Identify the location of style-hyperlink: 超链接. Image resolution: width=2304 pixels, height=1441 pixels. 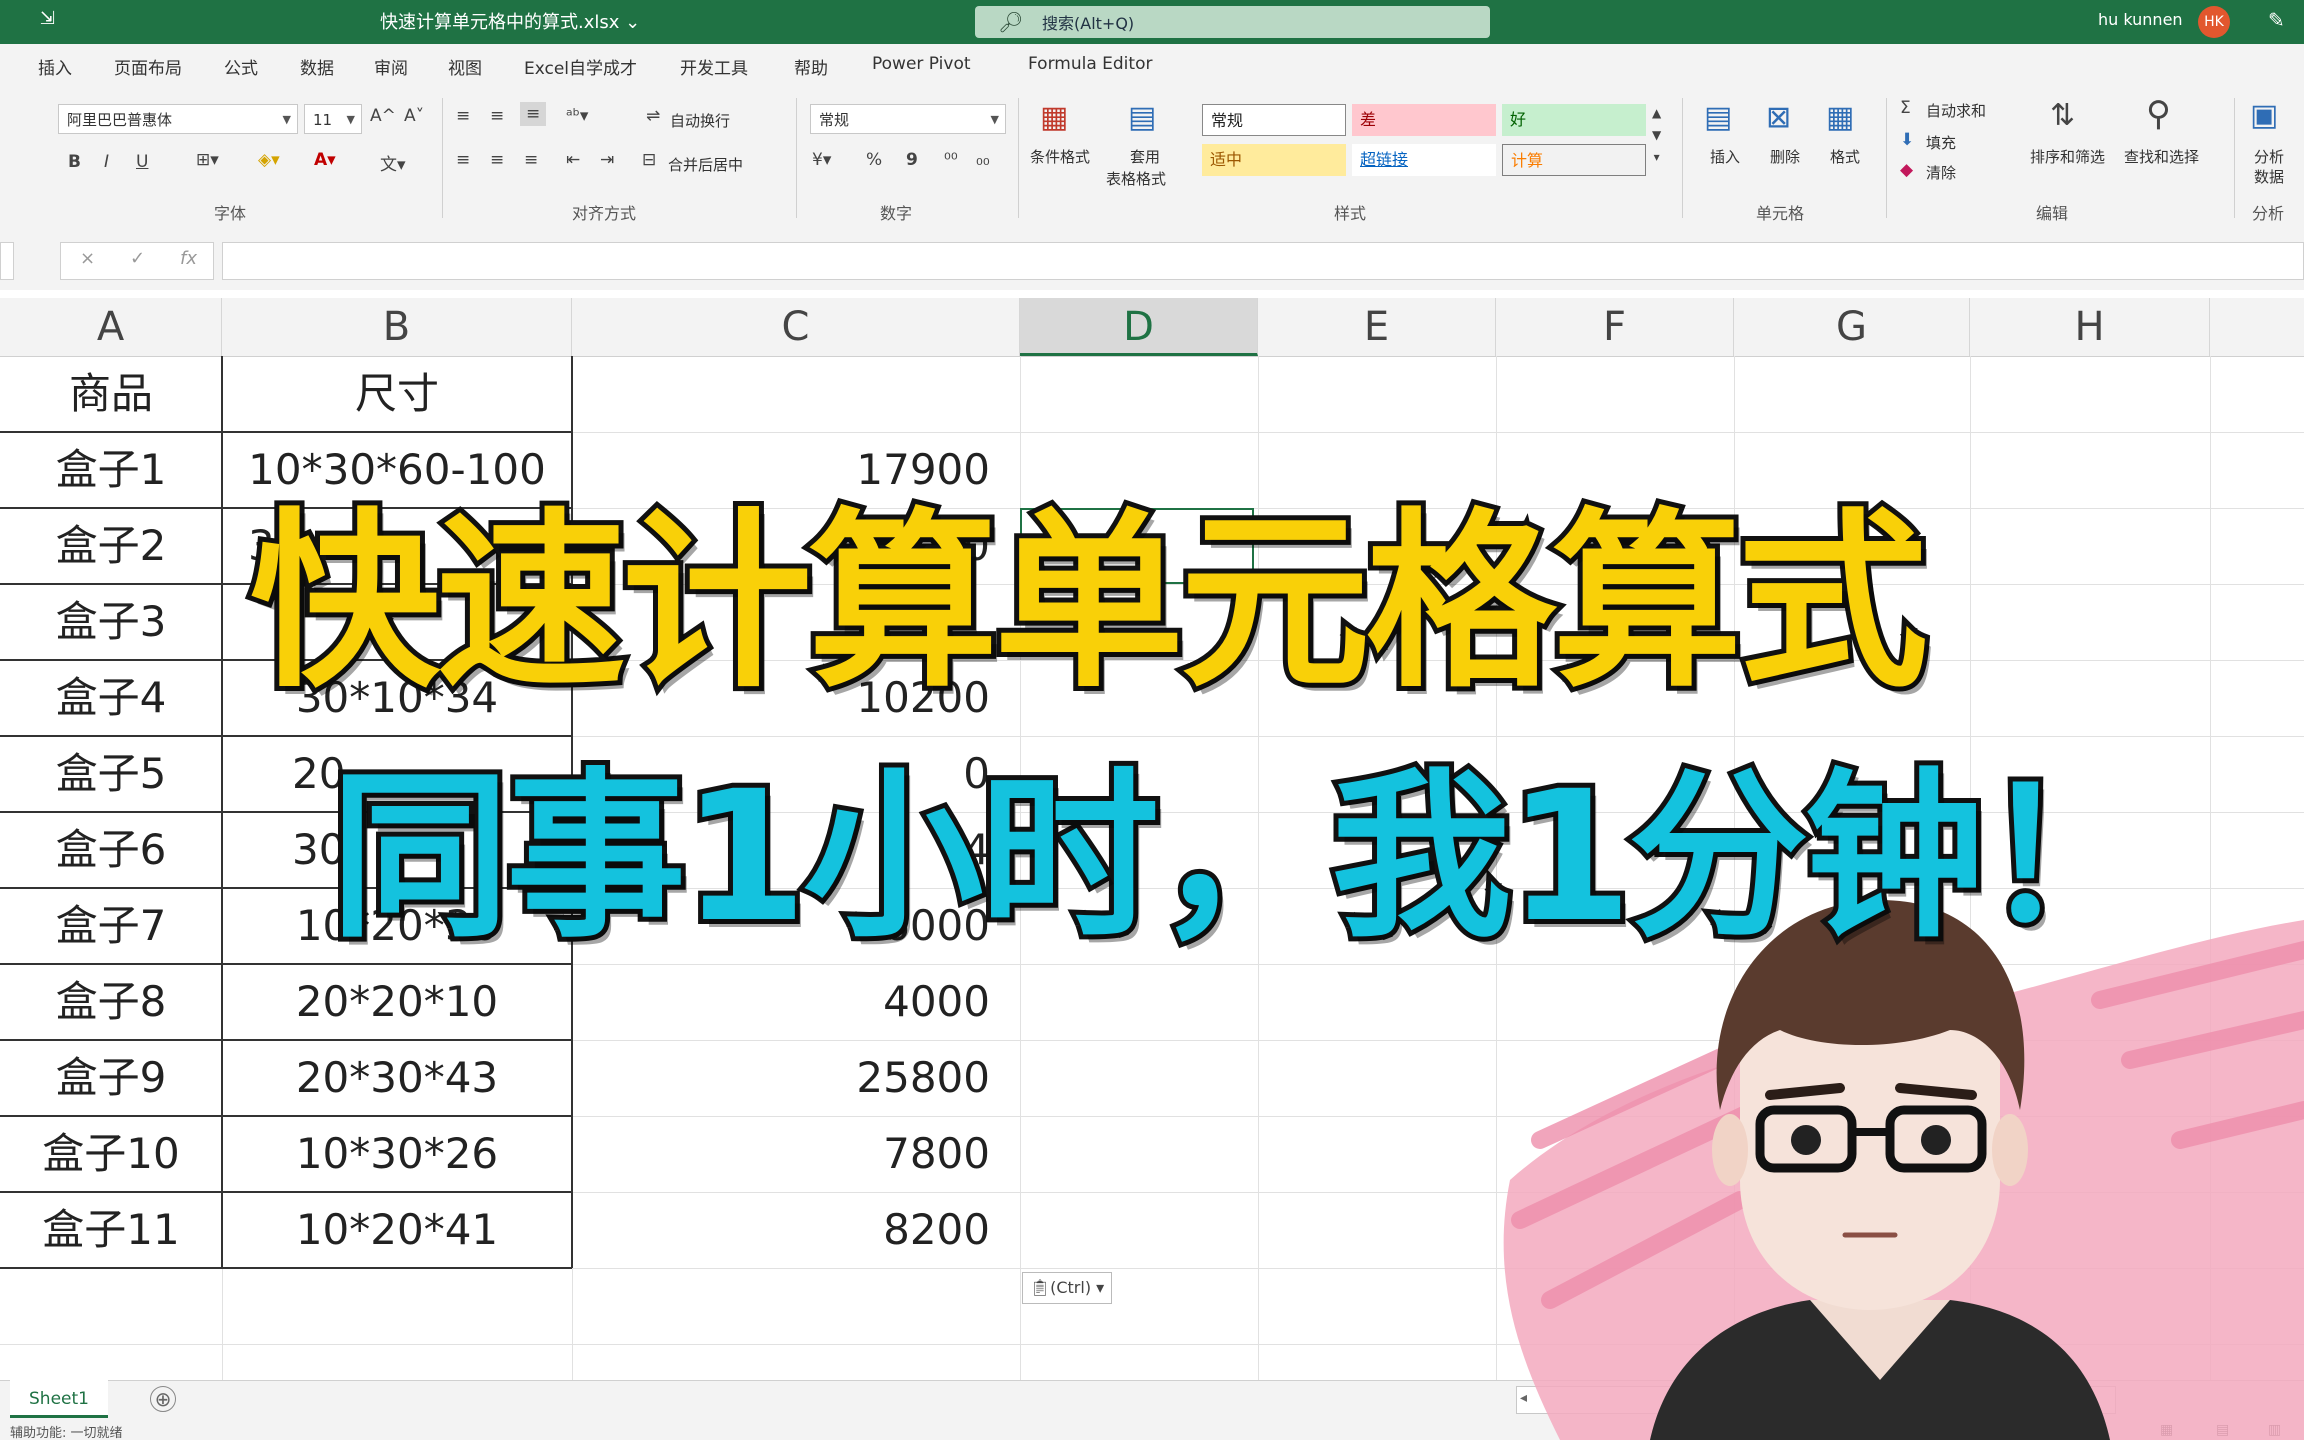
(1424, 160).